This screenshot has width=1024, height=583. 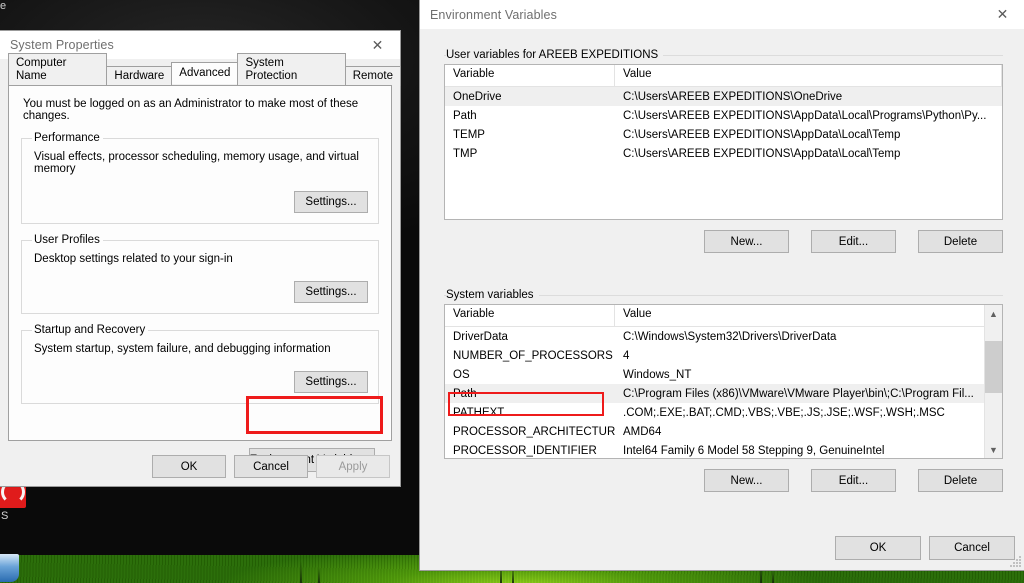 What do you see at coordinates (9, 568) in the screenshot?
I see `desktop-icon-blue` at bounding box center [9, 568].